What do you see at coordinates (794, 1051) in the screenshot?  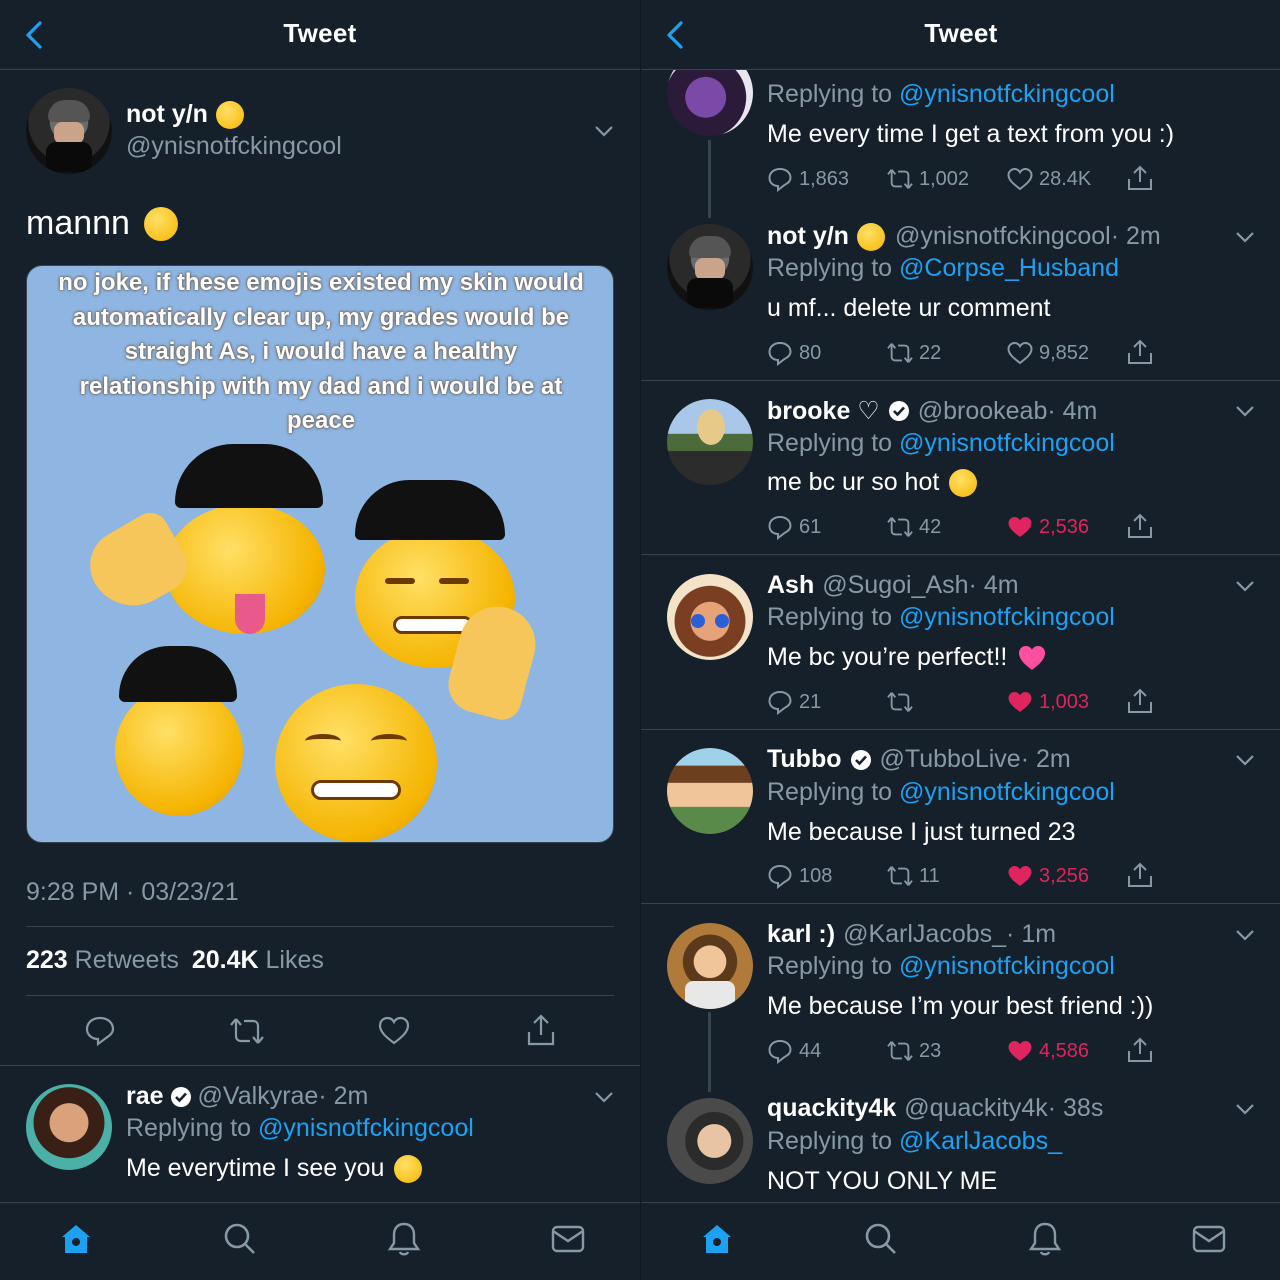 I see `reply-action: 44` at bounding box center [794, 1051].